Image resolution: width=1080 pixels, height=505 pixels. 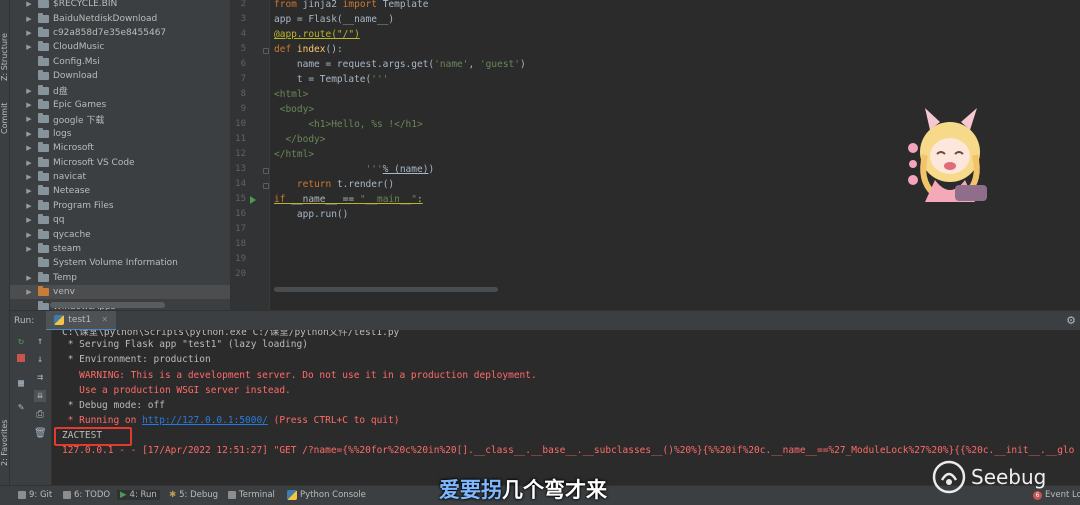 I want to click on tree-item-label: CloudMusic, so click(x=79, y=47).